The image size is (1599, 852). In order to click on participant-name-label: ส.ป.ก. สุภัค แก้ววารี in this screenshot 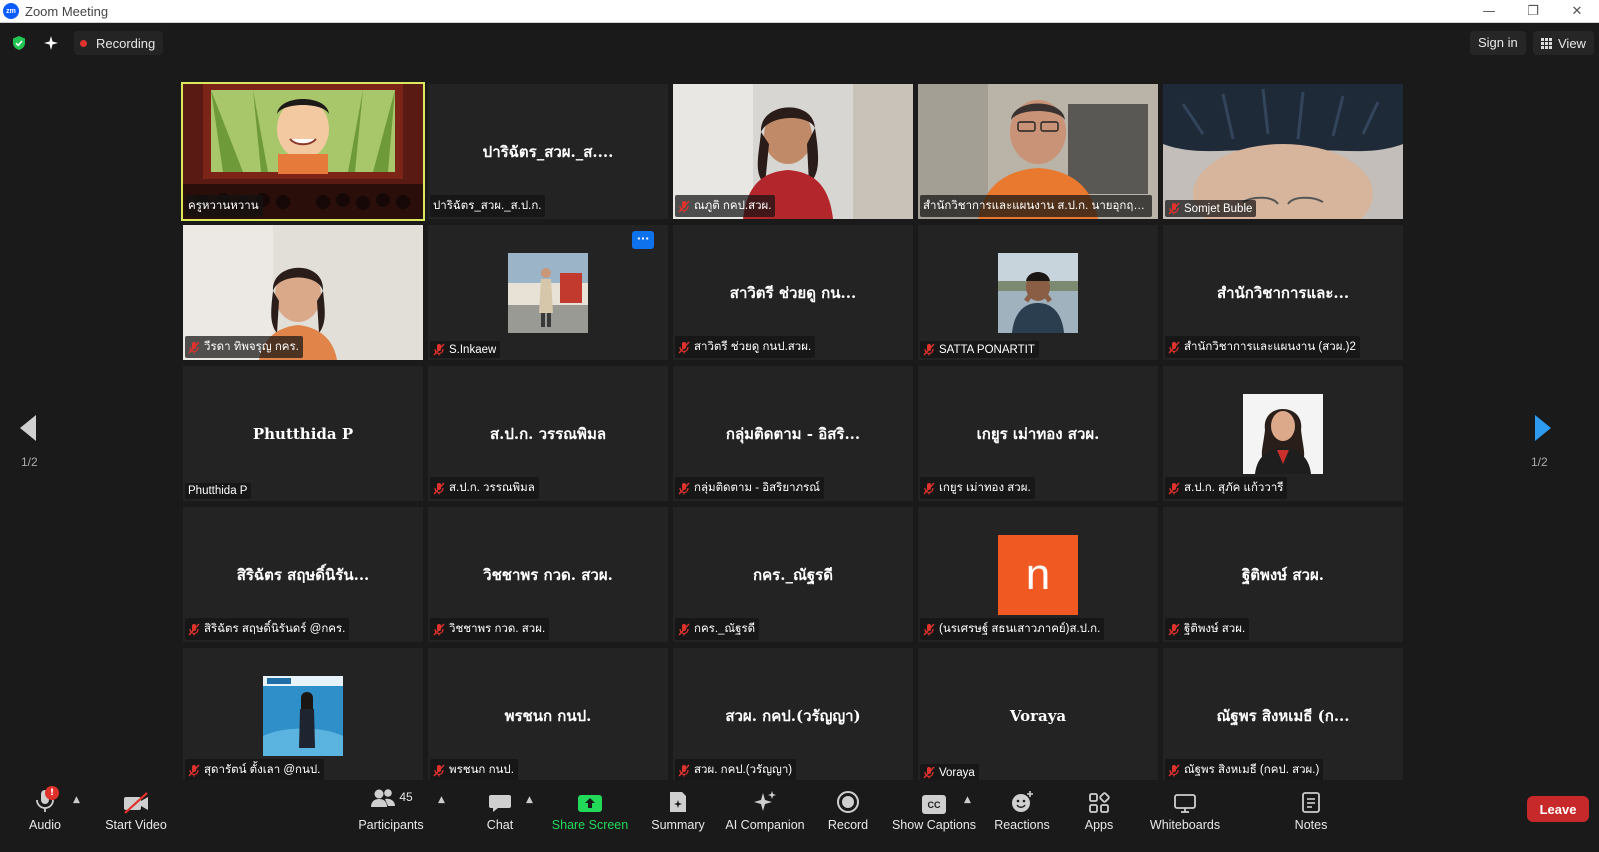, I will do `click(1226, 488)`.